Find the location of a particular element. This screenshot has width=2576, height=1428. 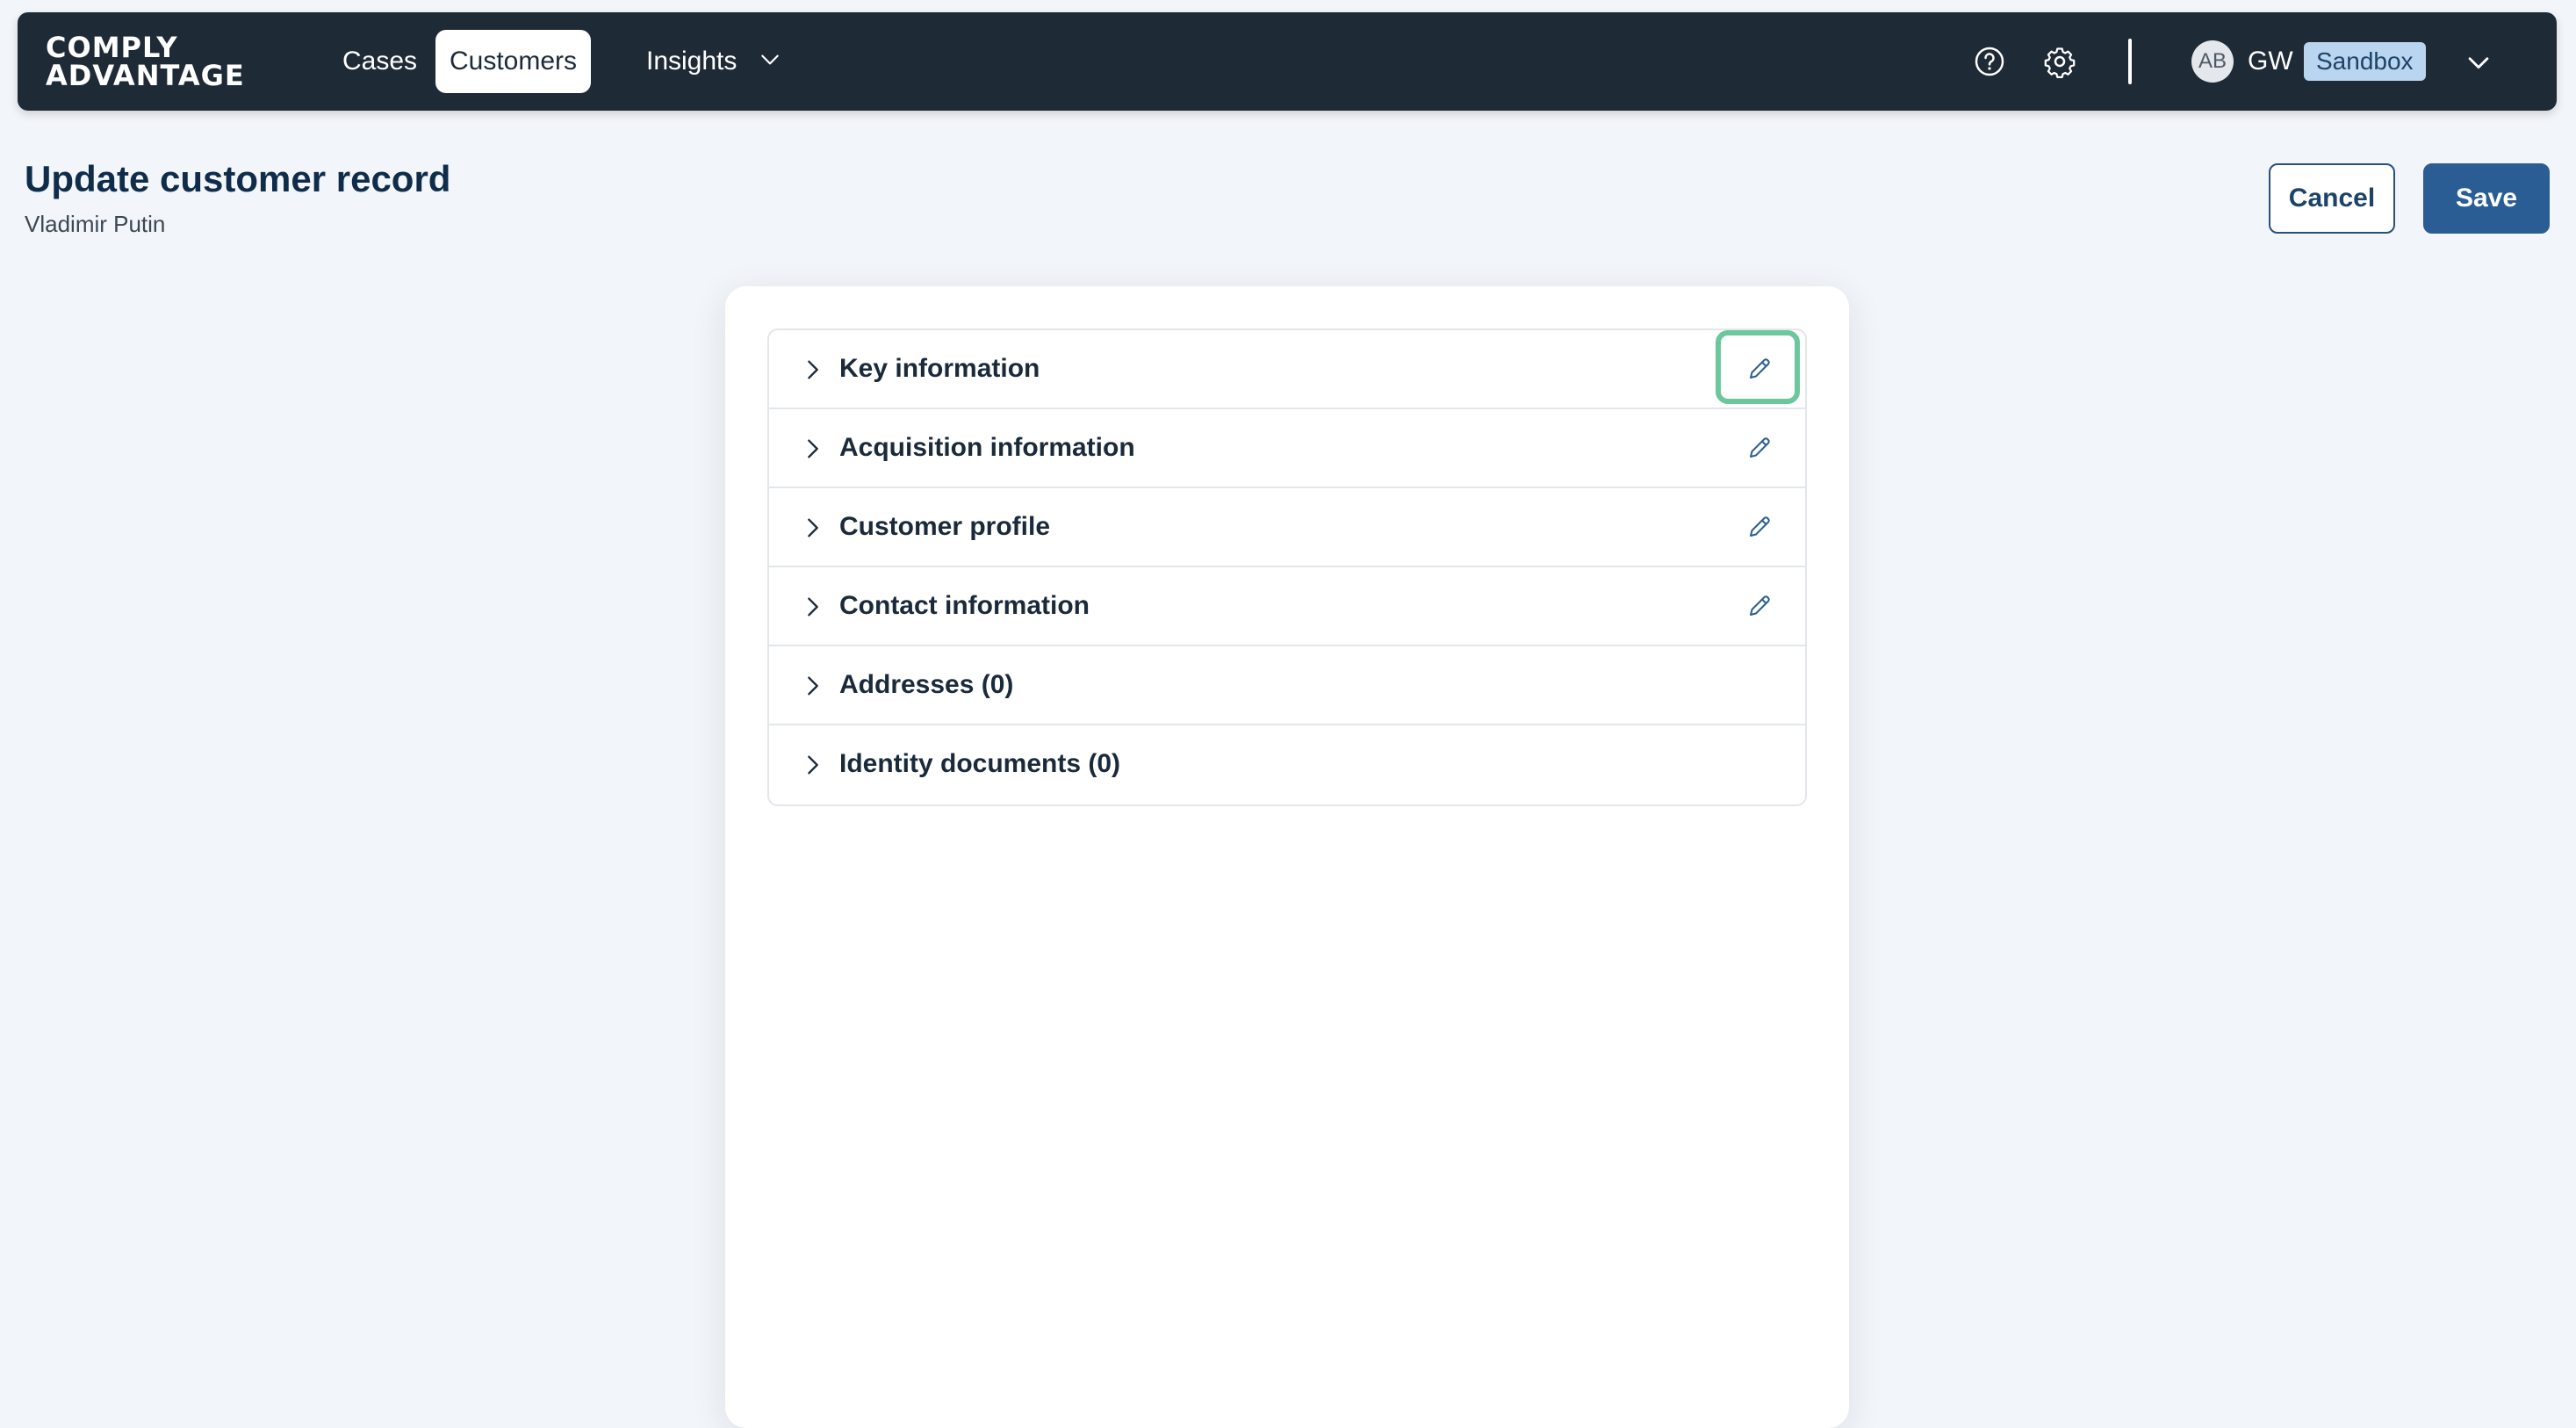

edit-acquisition-information-button is located at coordinates (1759, 448).